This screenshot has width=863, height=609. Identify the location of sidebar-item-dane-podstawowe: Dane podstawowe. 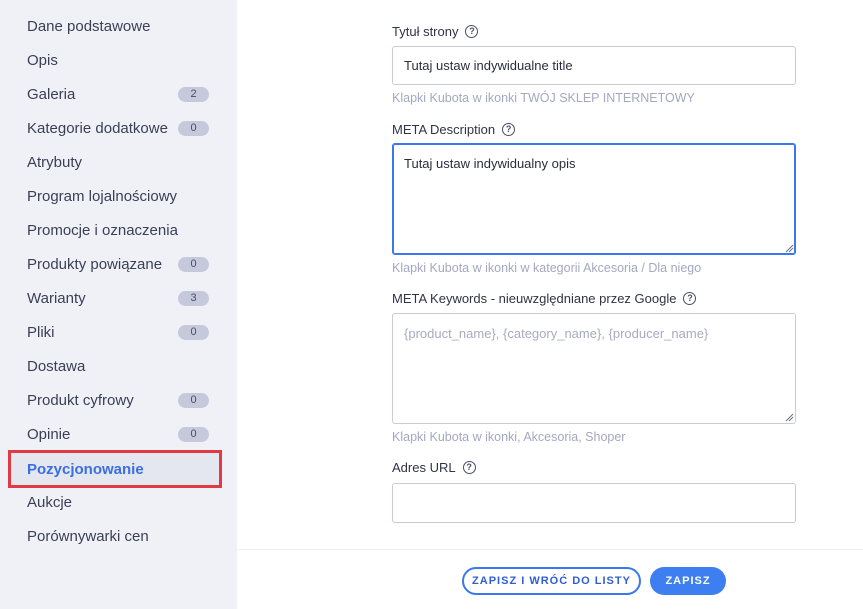
(115, 26).